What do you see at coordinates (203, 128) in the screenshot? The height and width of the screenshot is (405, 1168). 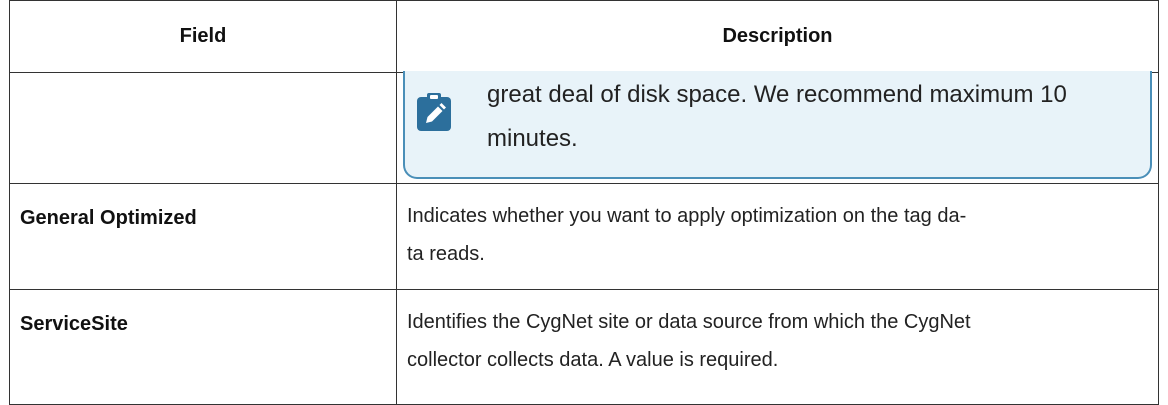 I see `field-cell-empty` at bounding box center [203, 128].